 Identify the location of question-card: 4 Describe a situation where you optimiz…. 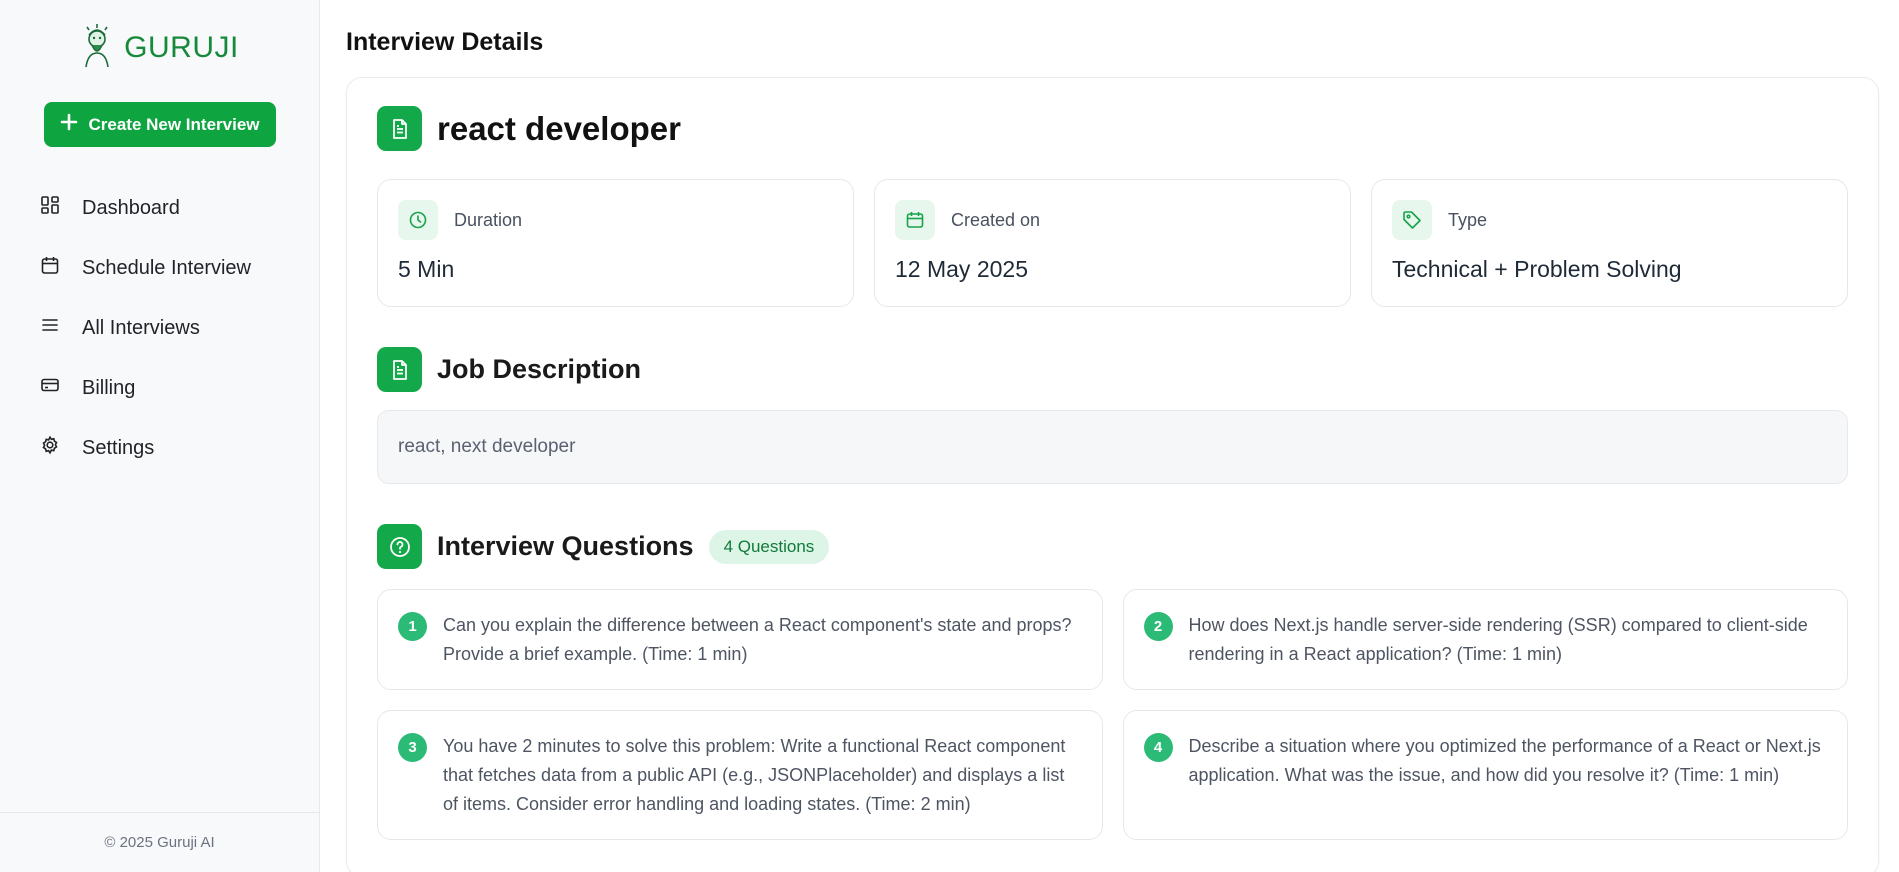
(1485, 775).